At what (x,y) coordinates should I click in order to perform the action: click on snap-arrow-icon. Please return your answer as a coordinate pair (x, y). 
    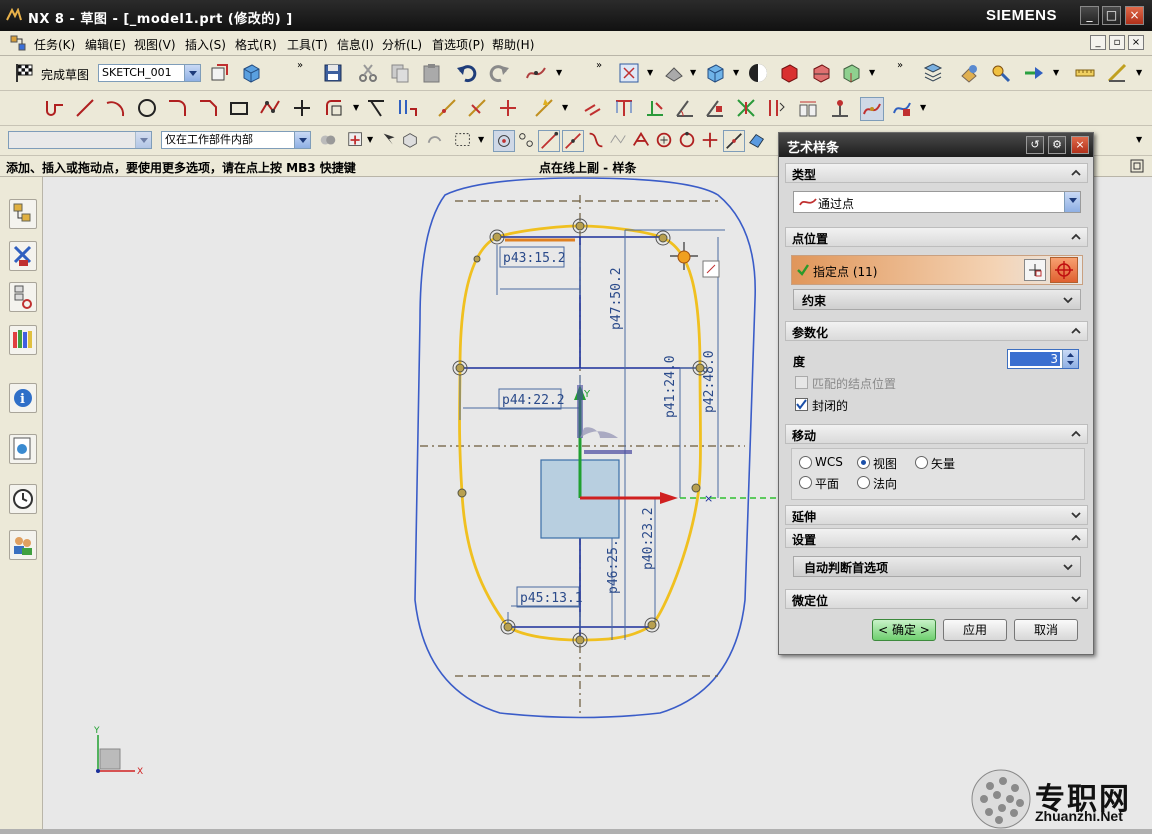
    Looking at the image, I should click on (1034, 73).